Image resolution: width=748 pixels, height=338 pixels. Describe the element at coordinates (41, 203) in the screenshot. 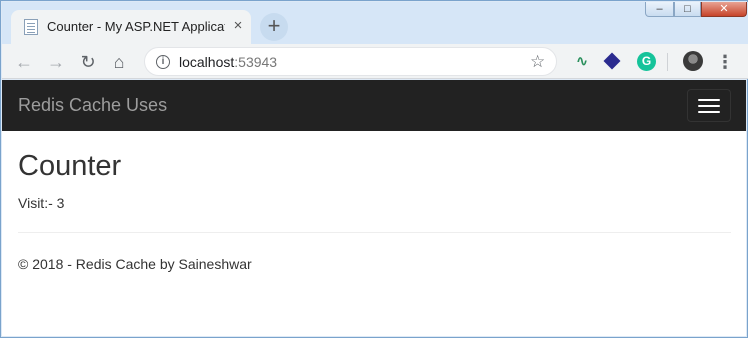

I see `visit-count-text: Visit:- 3` at that location.